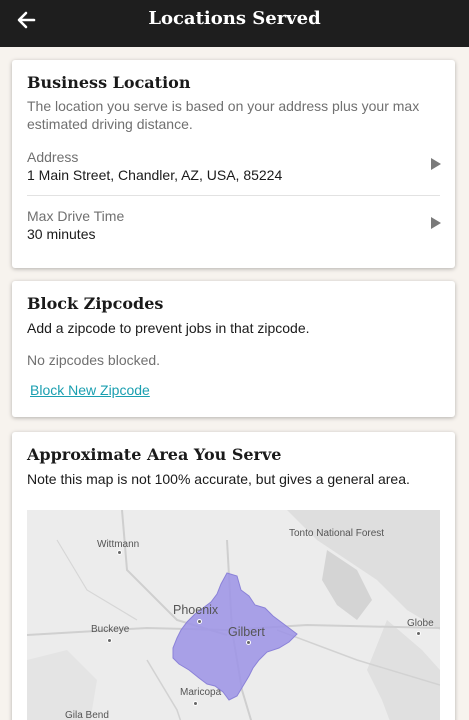 This screenshot has width=469, height=720. Describe the element at coordinates (109, 82) in the screenshot. I see `business-location-title: Business Location` at that location.